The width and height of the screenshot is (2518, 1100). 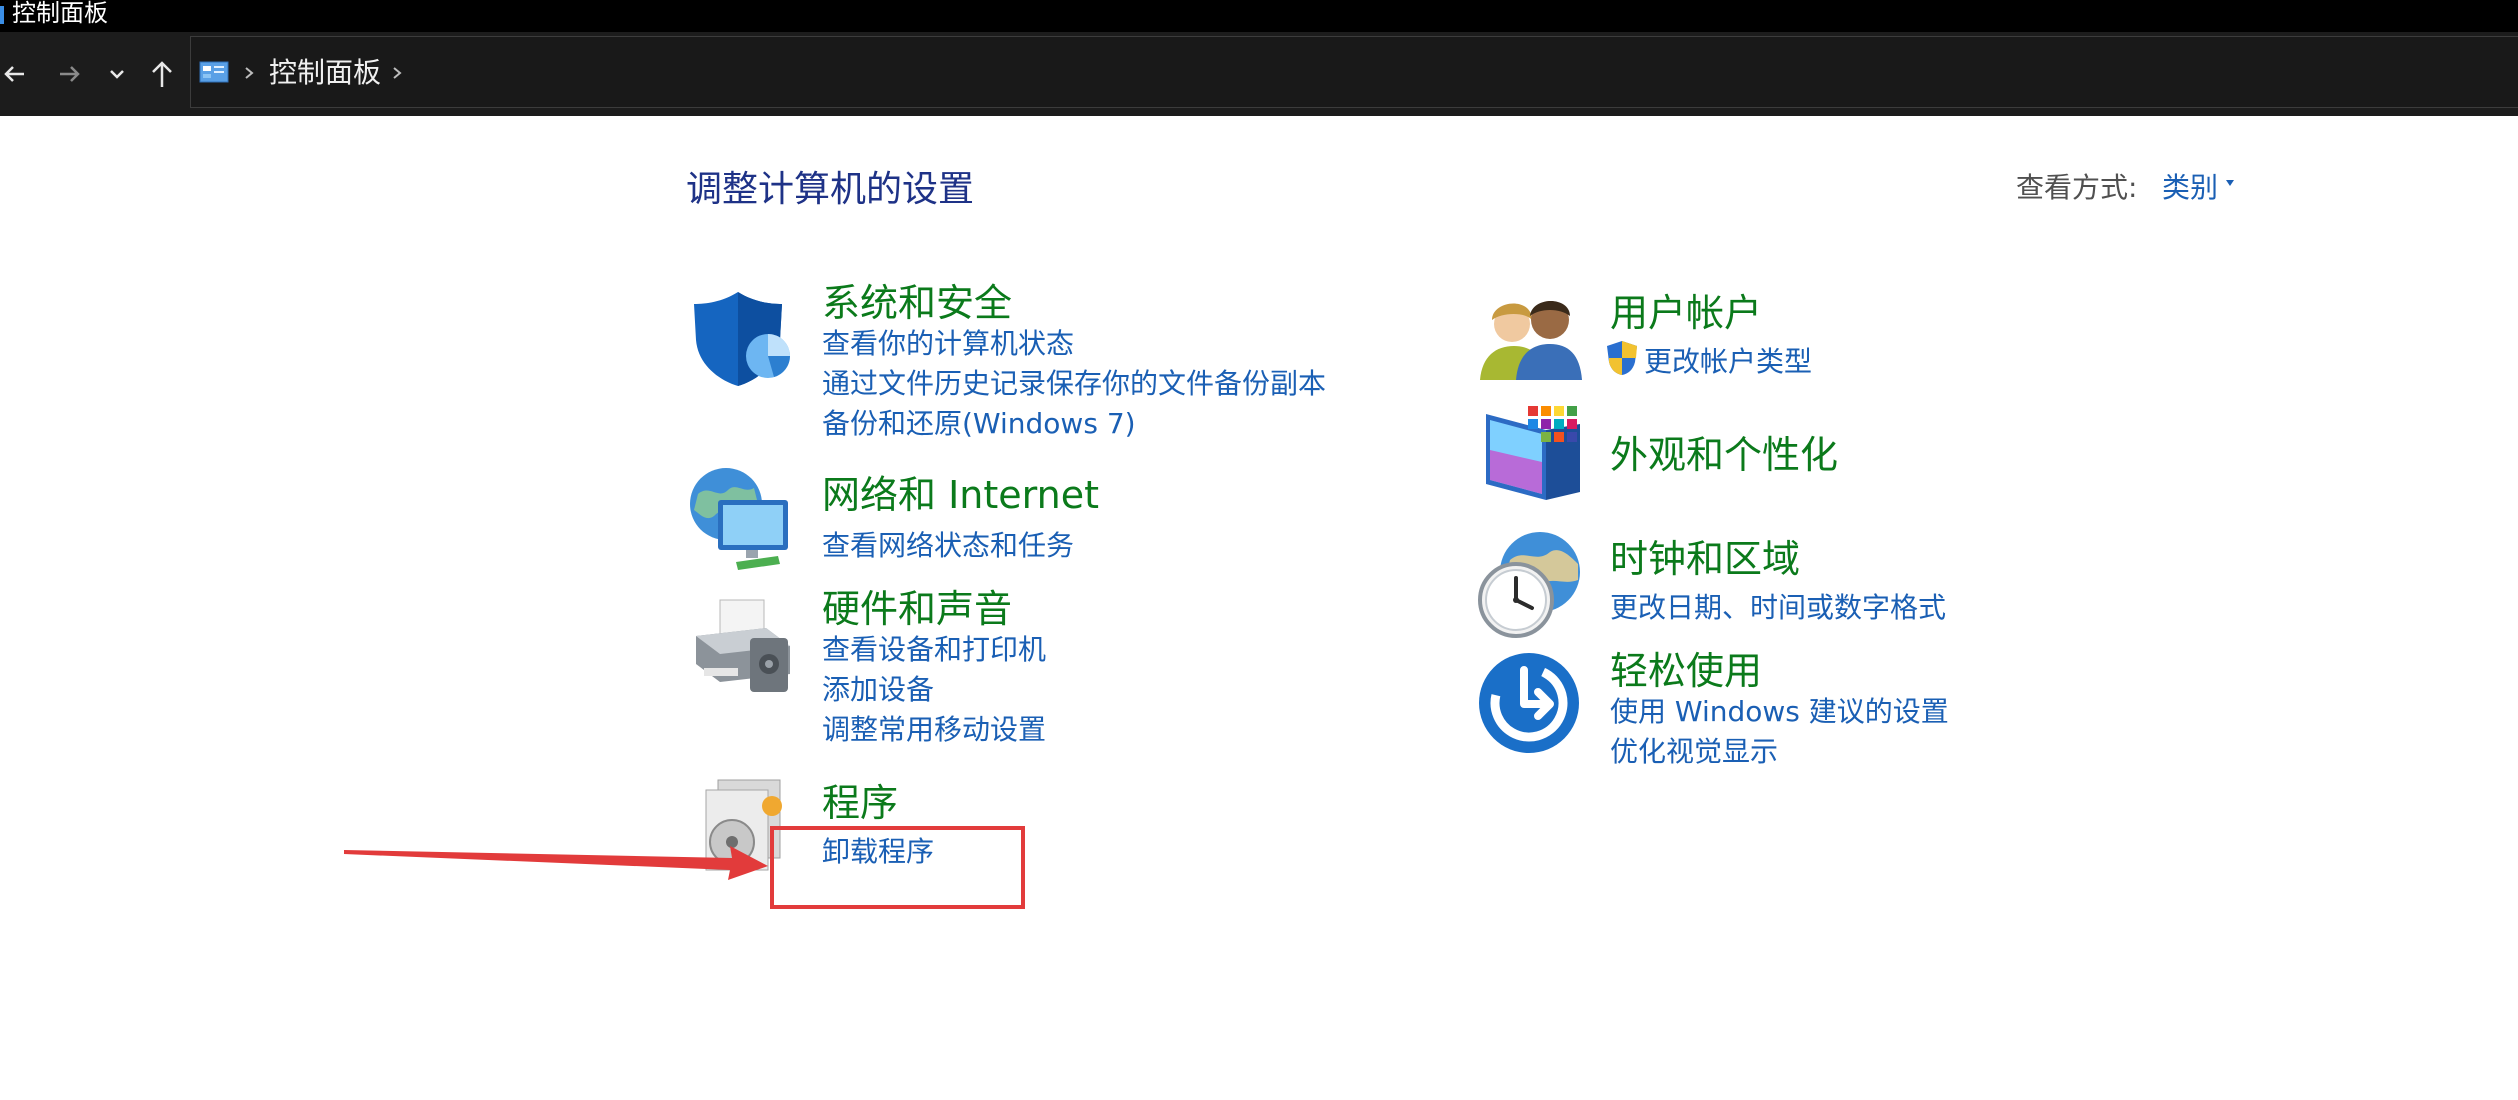 I want to click on link-mobility-settings: 调整常用移动设置, so click(x=934, y=728).